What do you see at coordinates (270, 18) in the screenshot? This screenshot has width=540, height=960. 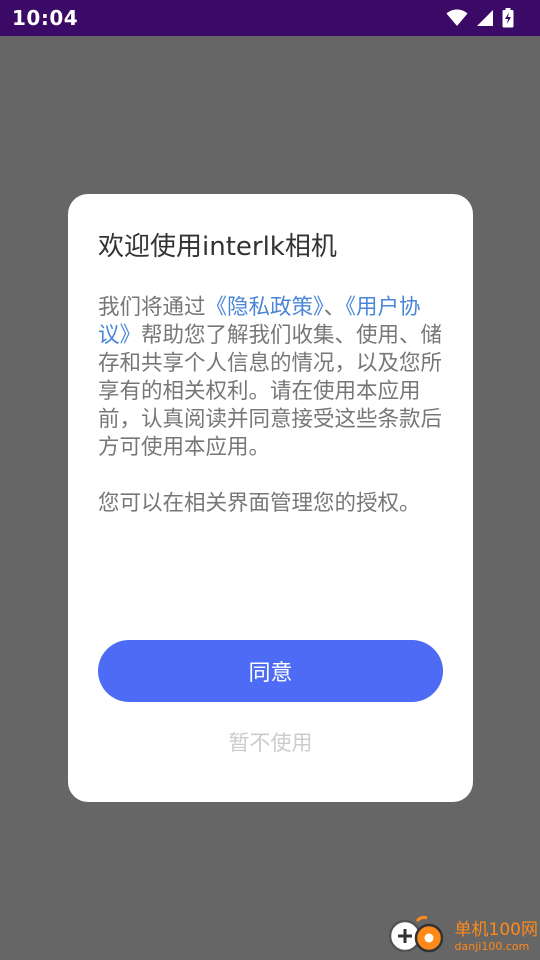 I see `status-bar: 10:04` at bounding box center [270, 18].